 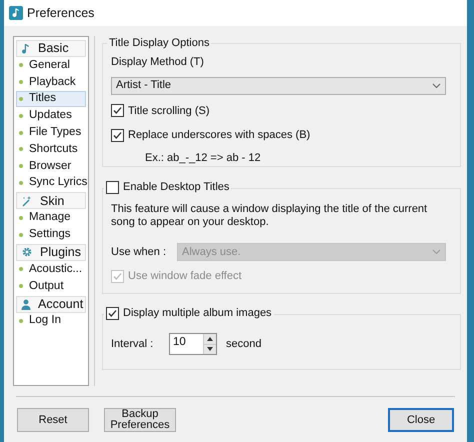 What do you see at coordinates (51, 286) in the screenshot?
I see `sidebar-item: Output` at bounding box center [51, 286].